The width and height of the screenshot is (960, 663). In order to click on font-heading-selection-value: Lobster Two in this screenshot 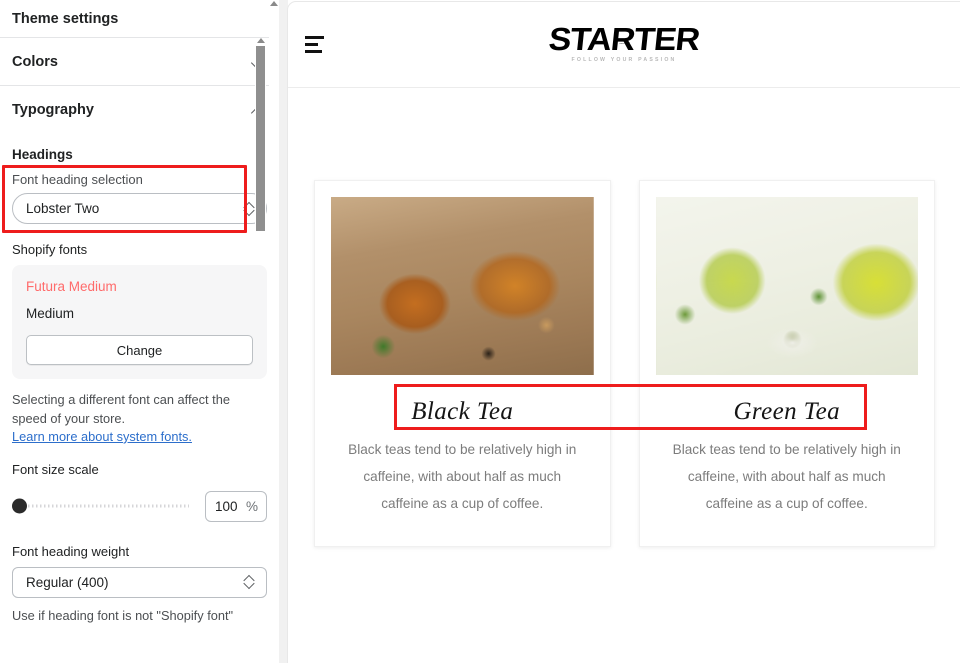, I will do `click(63, 208)`.